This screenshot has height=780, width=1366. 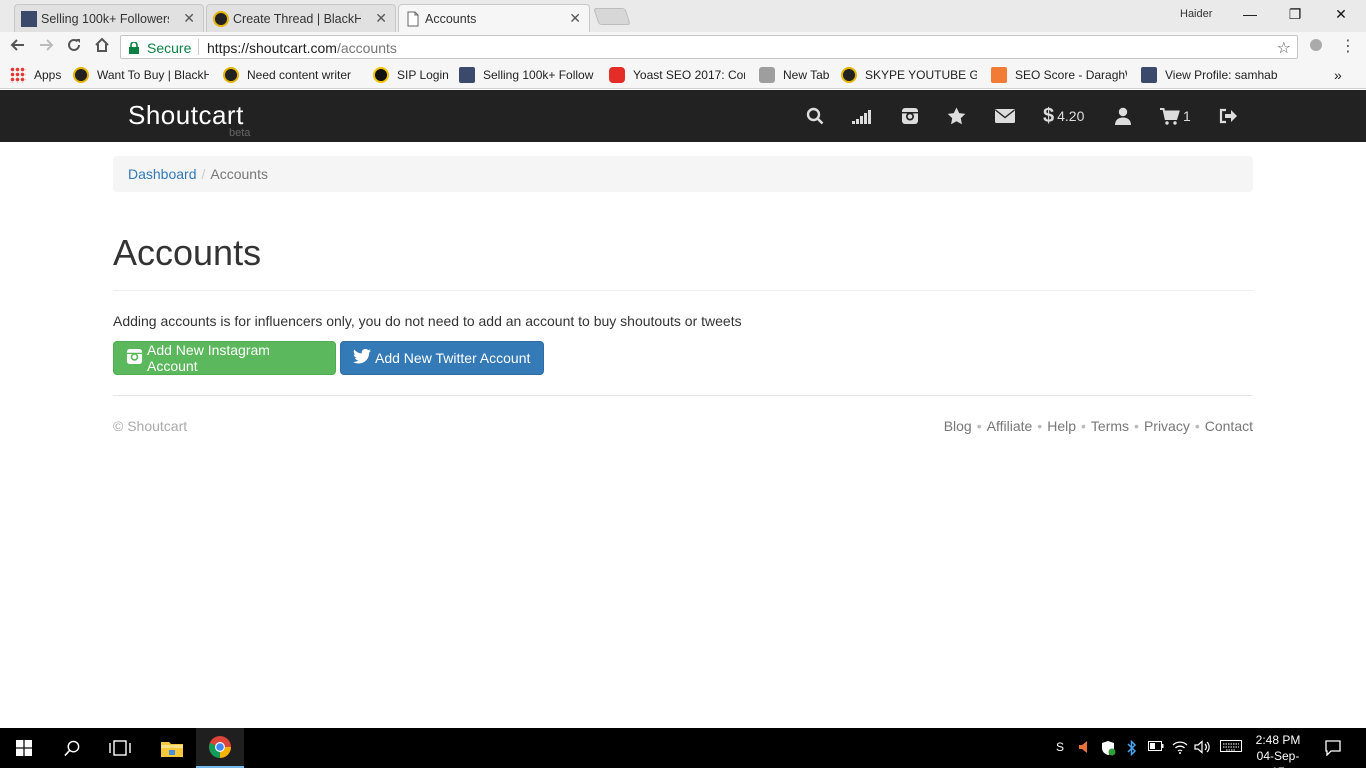 What do you see at coordinates (1049, 115) in the screenshot?
I see `dollar-icon: $` at bounding box center [1049, 115].